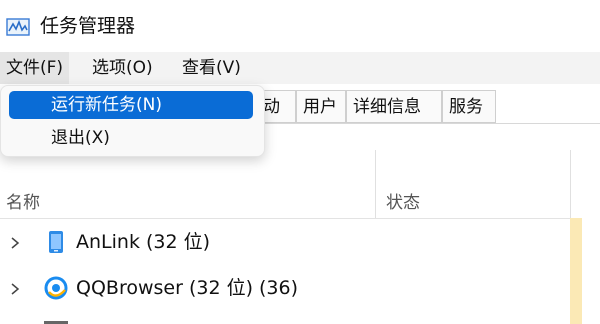 This screenshot has height=324, width=600. Describe the element at coordinates (591, 224) in the screenshot. I see `scrollbar` at that location.